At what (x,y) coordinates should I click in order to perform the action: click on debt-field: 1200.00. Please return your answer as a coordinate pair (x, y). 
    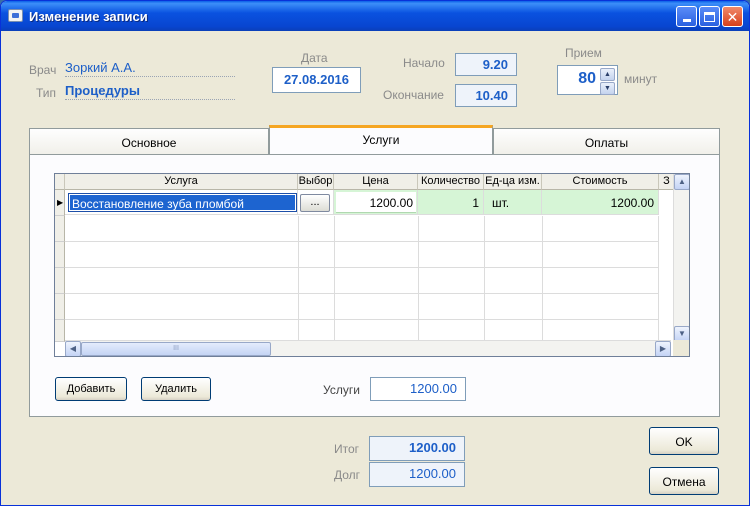
    Looking at the image, I should click on (417, 474).